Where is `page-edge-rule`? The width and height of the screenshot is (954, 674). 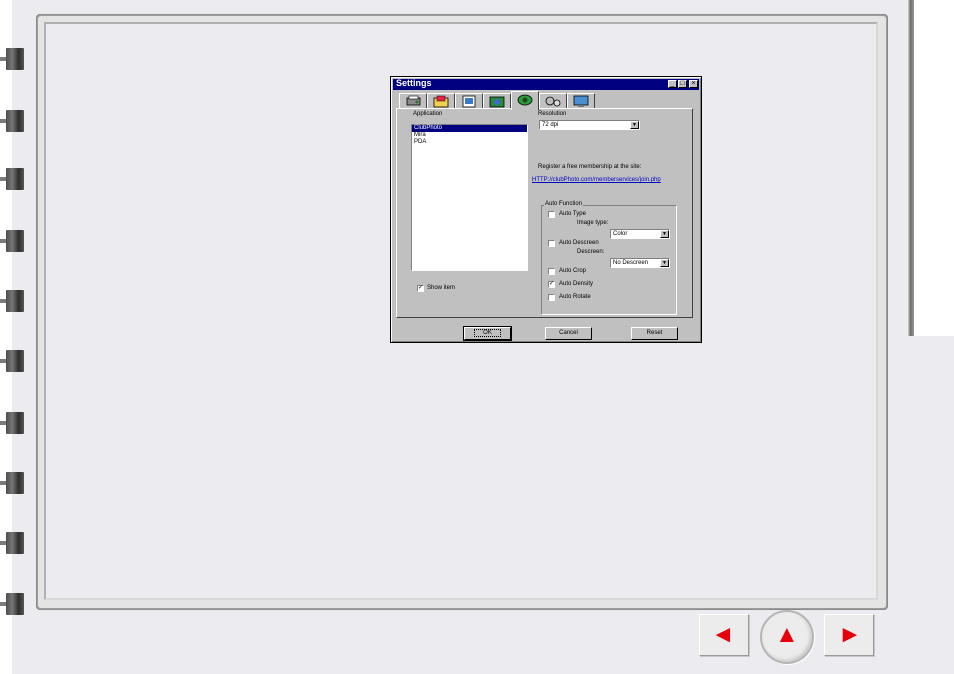
page-edge-rule is located at coordinates (911, 168).